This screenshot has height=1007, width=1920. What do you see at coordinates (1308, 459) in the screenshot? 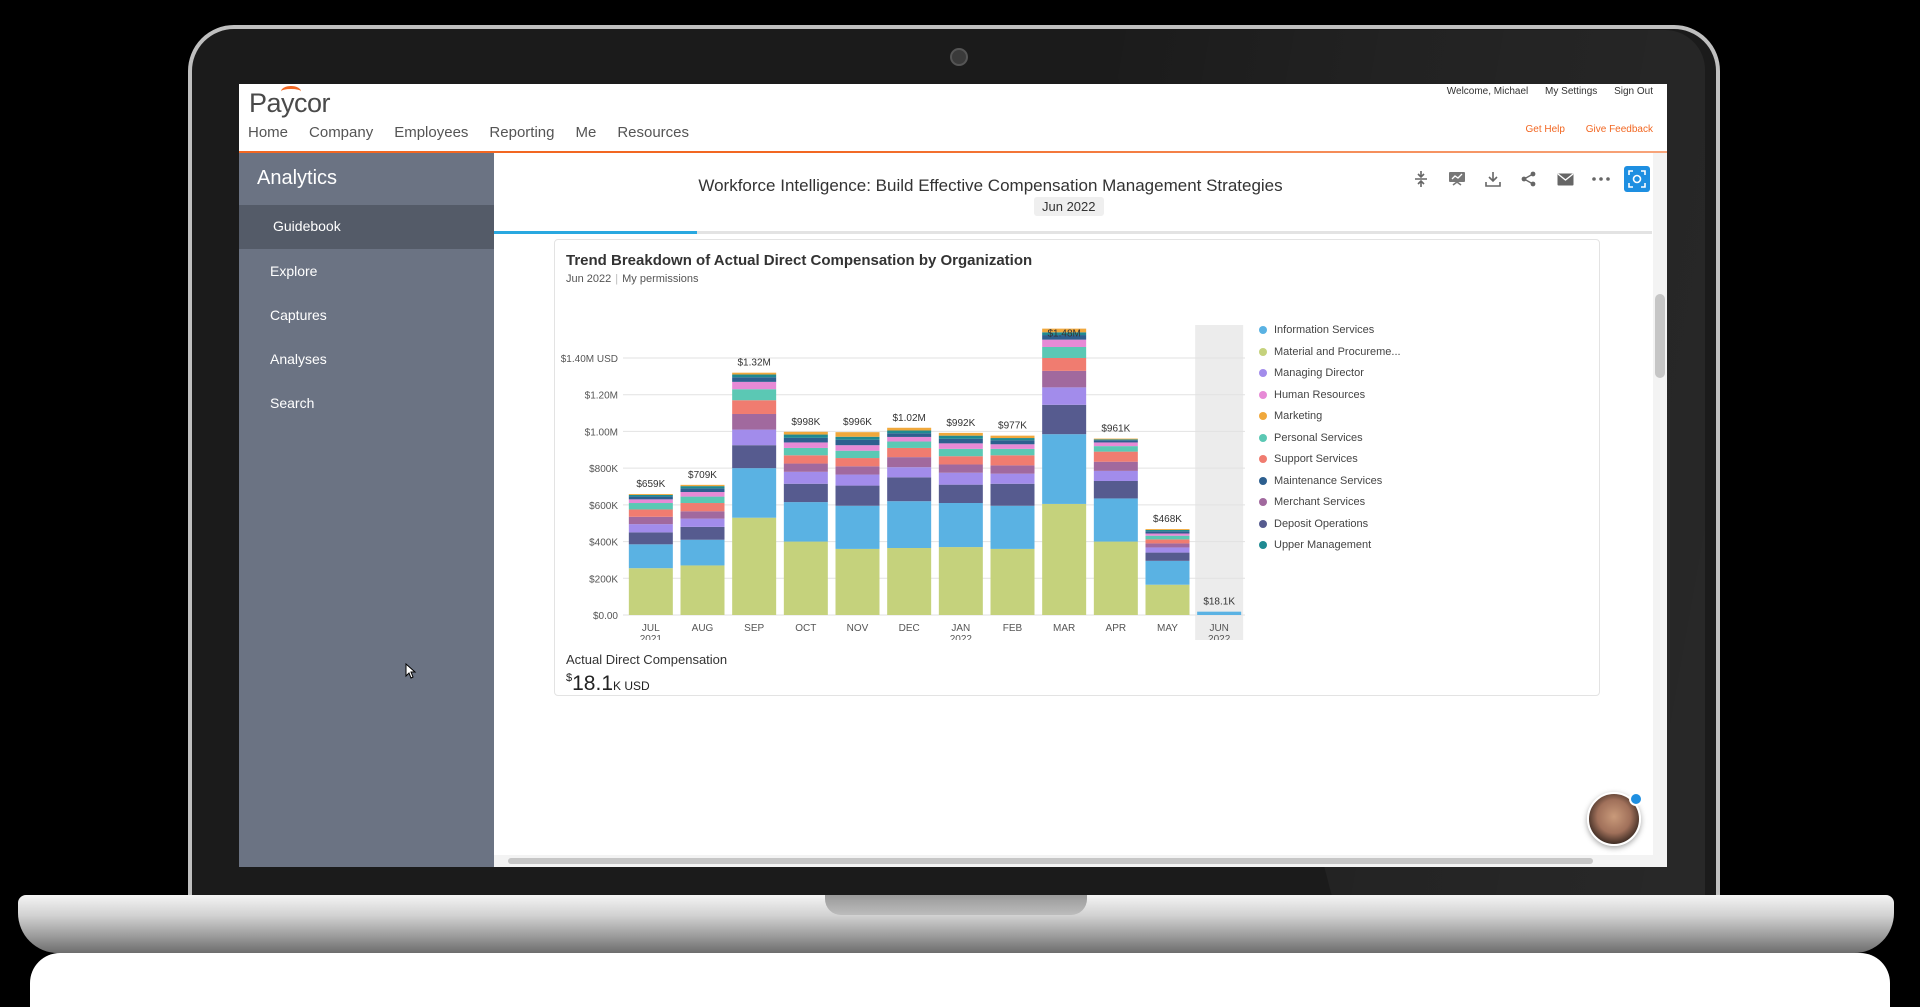
I see `legend-item: Support Services` at bounding box center [1308, 459].